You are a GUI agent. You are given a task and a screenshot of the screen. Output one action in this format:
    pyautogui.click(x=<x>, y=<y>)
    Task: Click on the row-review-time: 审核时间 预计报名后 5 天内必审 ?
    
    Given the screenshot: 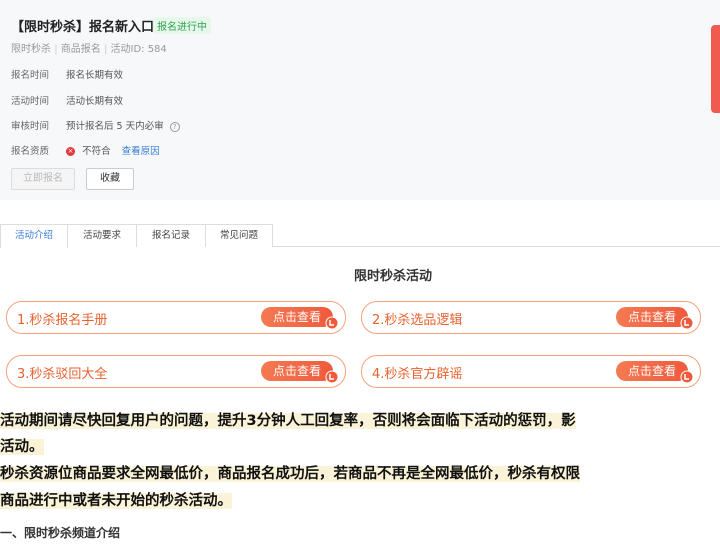 What is the action you would take?
    pyautogui.click(x=95, y=125)
    